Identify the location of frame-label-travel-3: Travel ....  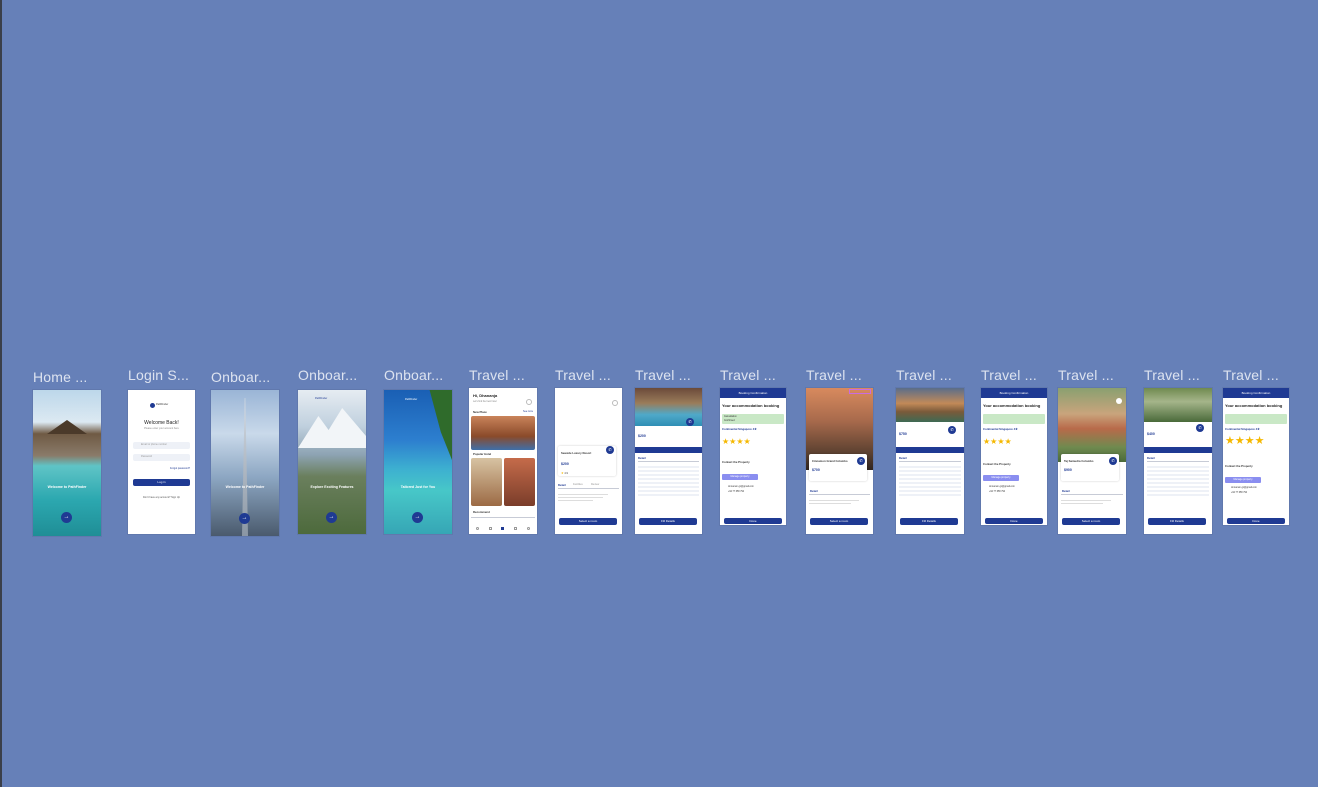
(663, 375).